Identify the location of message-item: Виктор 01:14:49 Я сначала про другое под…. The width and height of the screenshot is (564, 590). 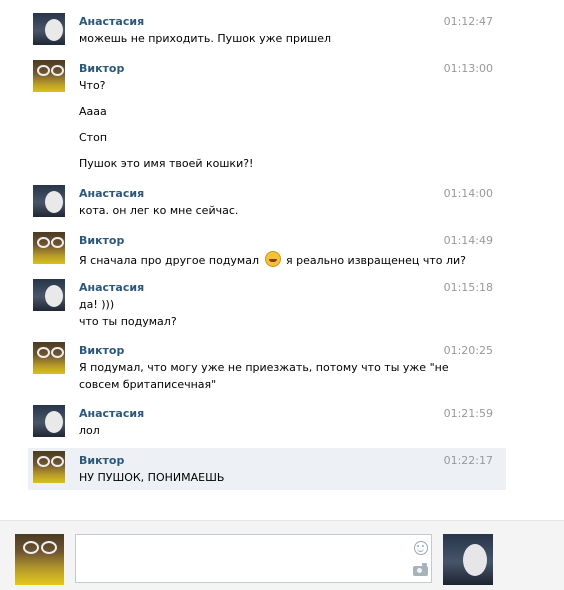
(267, 249).